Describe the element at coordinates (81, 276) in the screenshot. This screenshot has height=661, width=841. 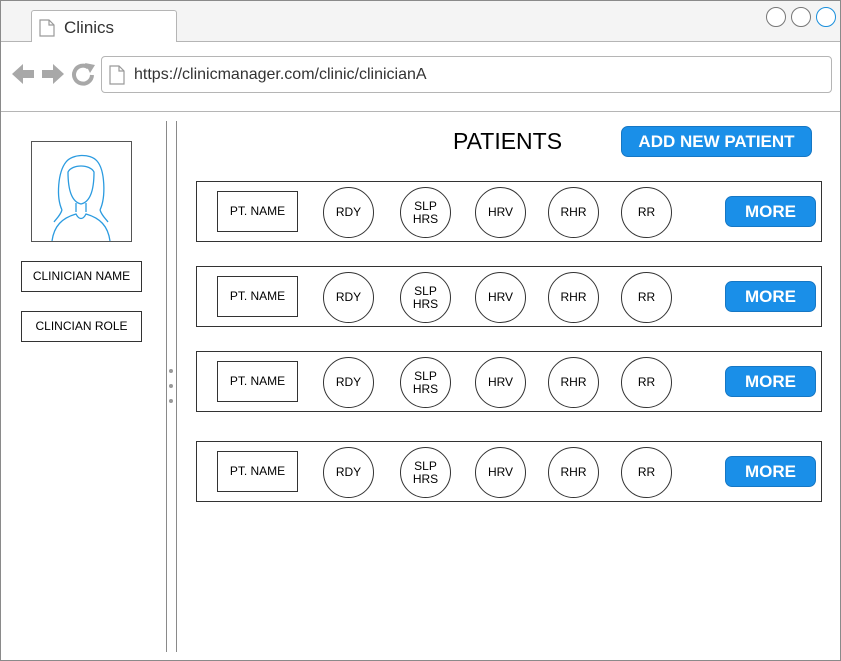
I see `clinician-name: CLINICIAN NAME` at that location.